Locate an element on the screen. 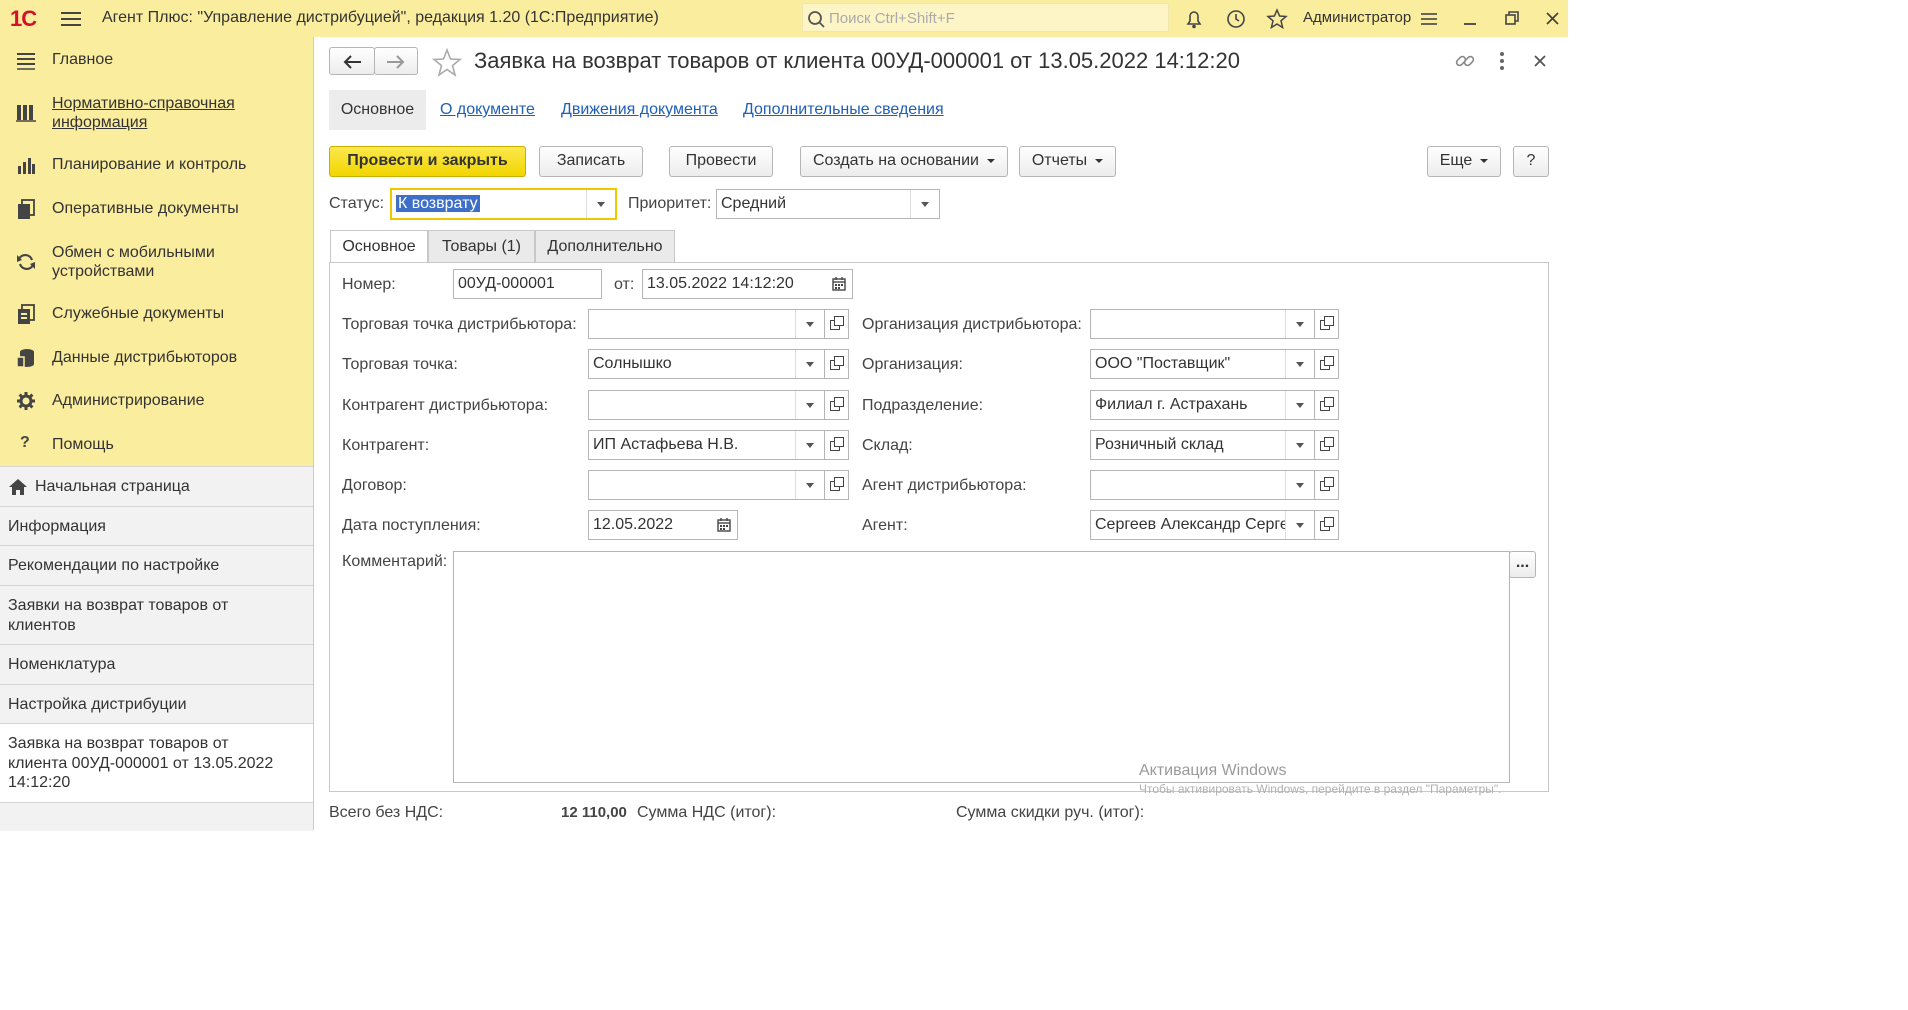  close-form-icon is located at coordinates (1540, 61).